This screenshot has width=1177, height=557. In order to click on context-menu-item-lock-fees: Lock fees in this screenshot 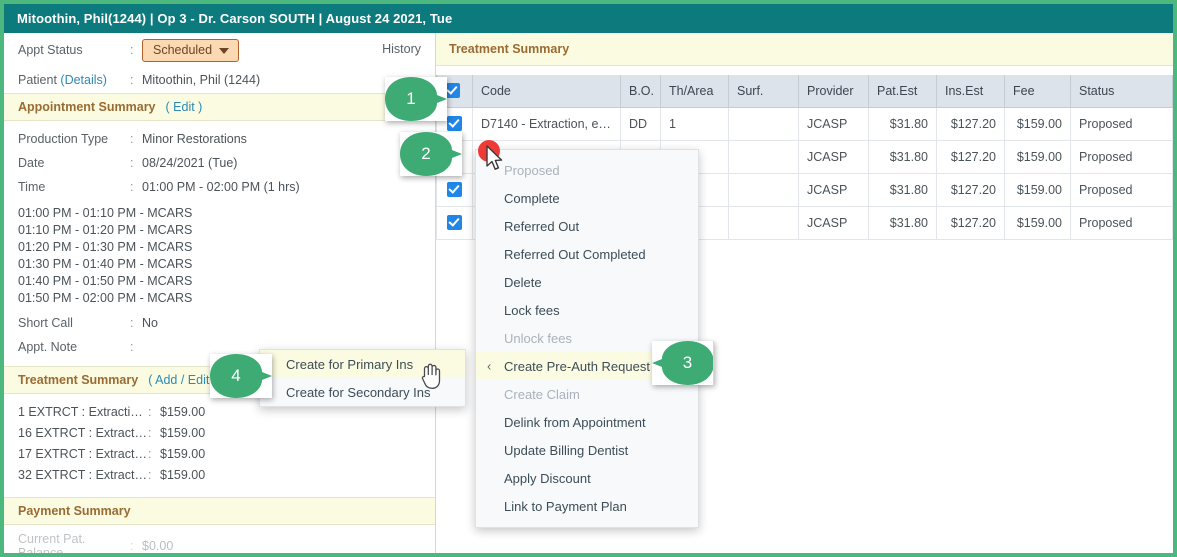, I will do `click(587, 310)`.